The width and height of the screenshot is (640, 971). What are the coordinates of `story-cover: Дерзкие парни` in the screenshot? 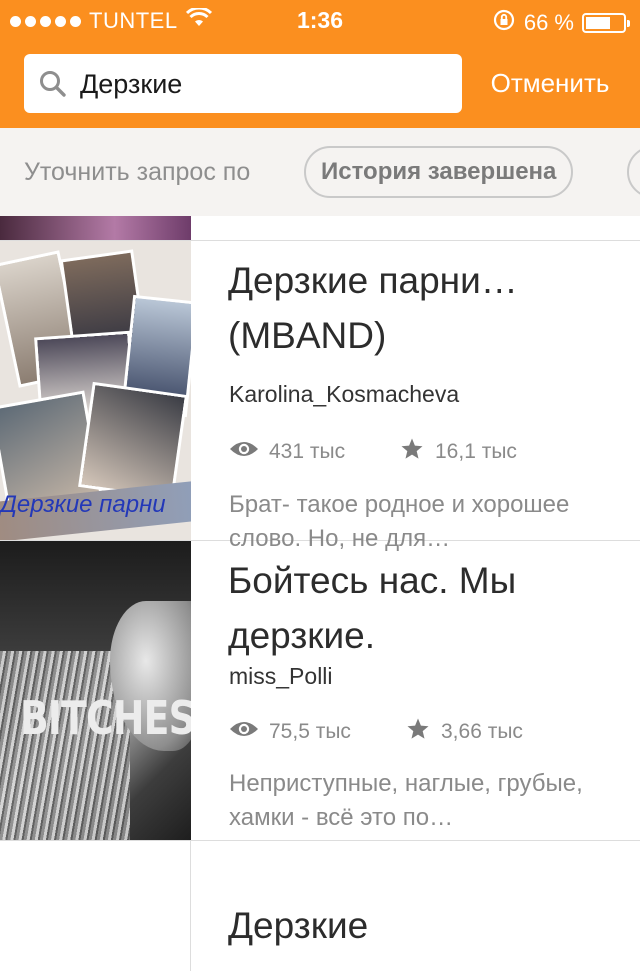 It's located at (95, 390).